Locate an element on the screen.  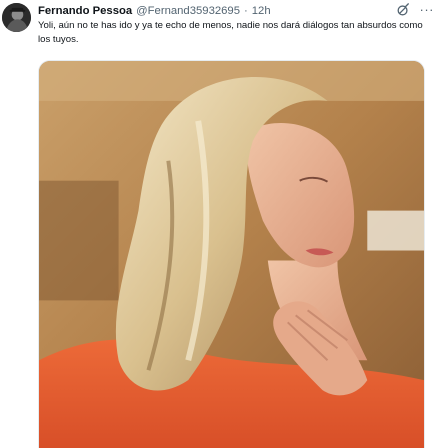
tweet-actions: ··· is located at coordinates (415, 10).